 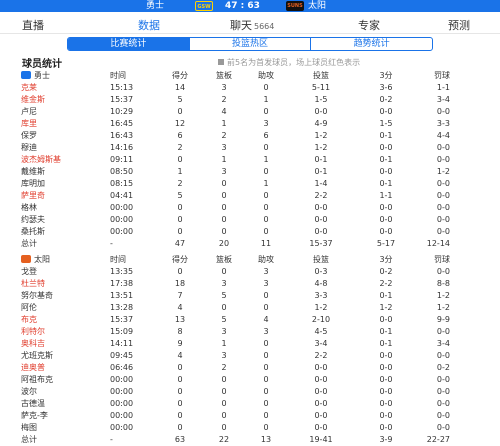 What do you see at coordinates (234, 428) in the screenshot?
I see `player-row: 梅图 00:00 0 0 0 0-0 0-0 0-0` at bounding box center [234, 428].